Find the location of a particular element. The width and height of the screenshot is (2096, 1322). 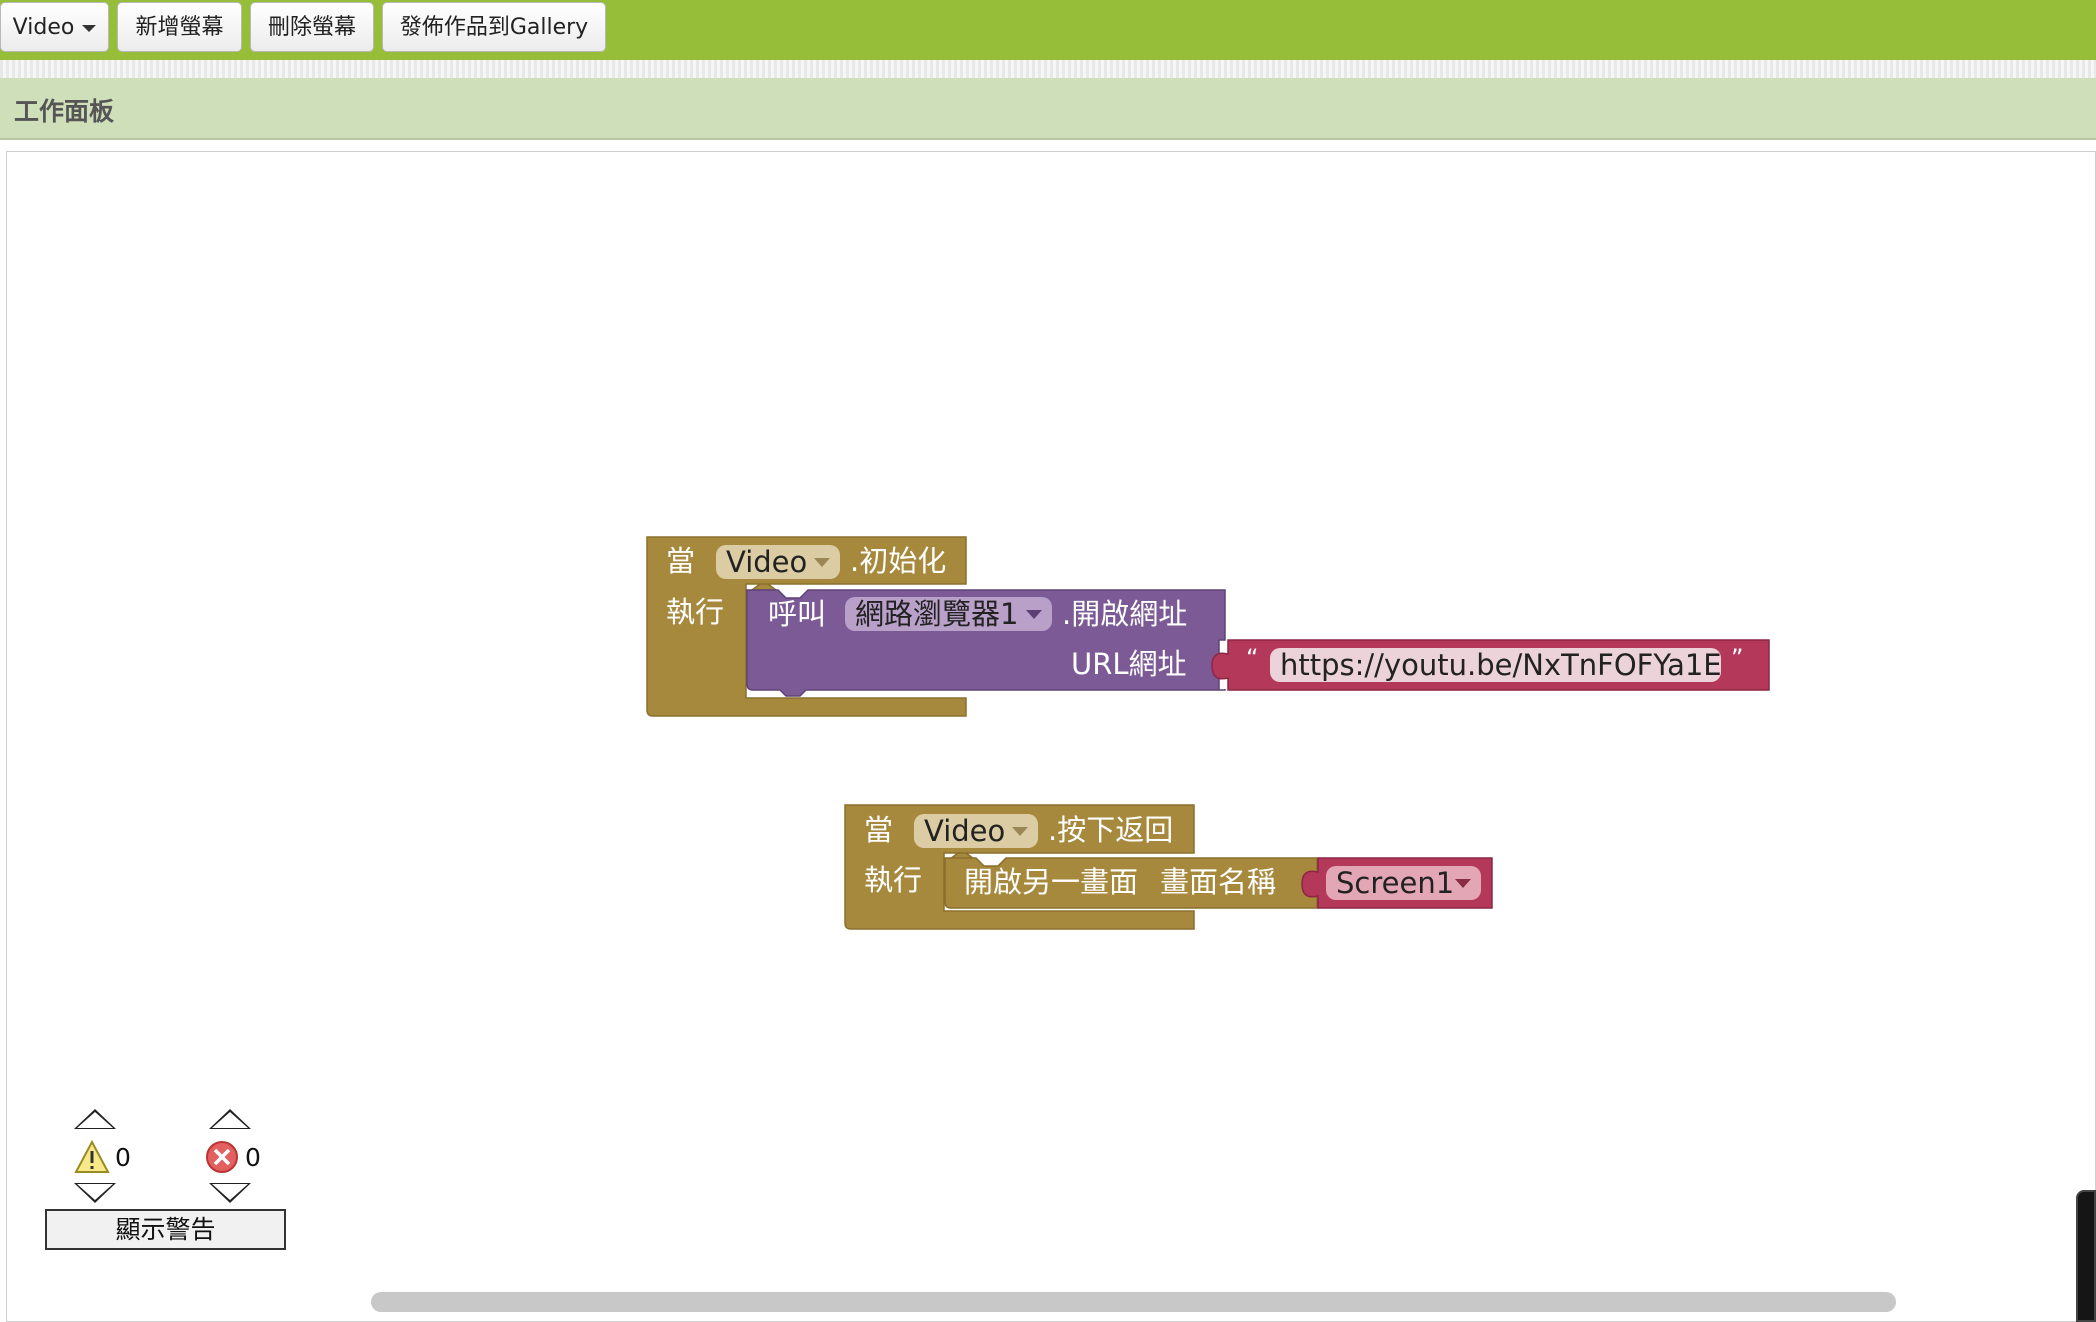

warning-prev-arrow-icon is located at coordinates (95, 1119).